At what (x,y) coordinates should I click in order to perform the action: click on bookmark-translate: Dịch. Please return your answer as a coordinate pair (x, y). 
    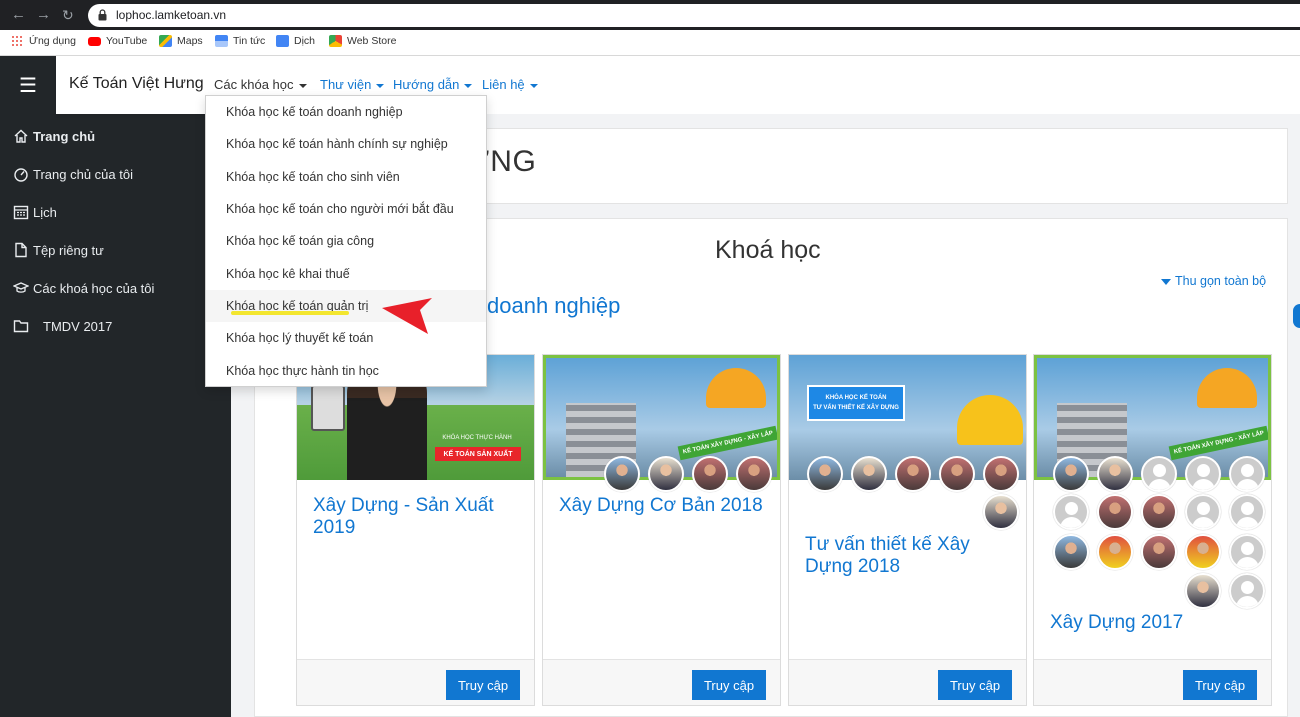
    Looking at the image, I should click on (295, 41).